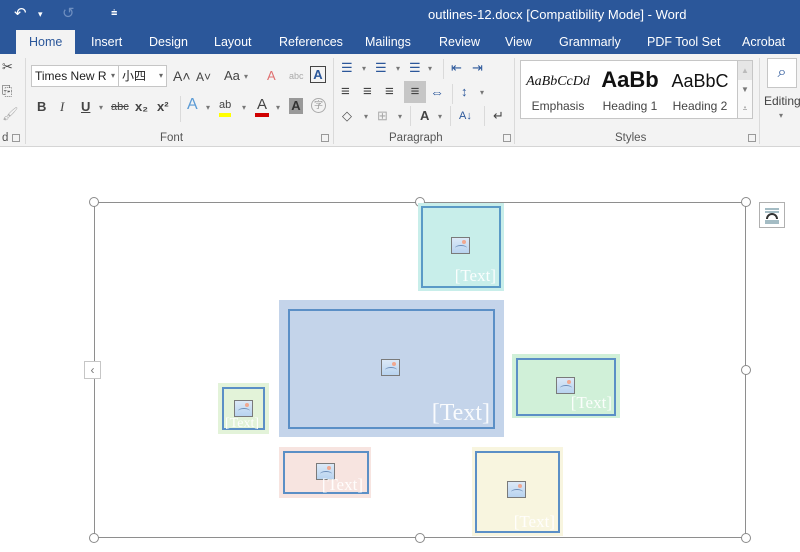 The width and height of the screenshot is (800, 552). What do you see at coordinates (630, 89) in the screenshot?
I see `style-heading-1: AaBb Heading 1` at bounding box center [630, 89].